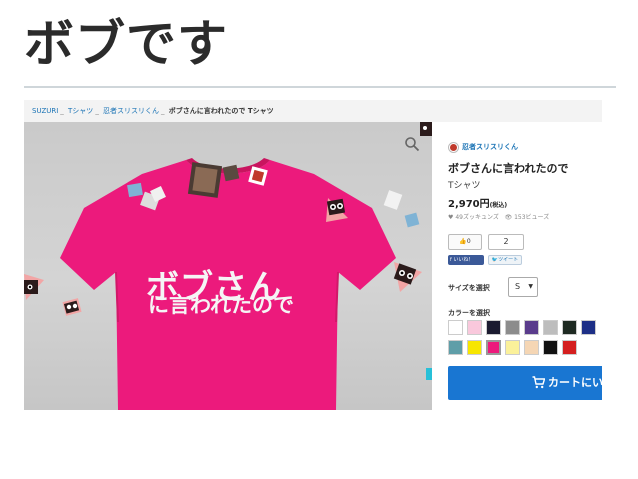 The image size is (638, 479). I want to click on like-count-box: 2, so click(506, 242).